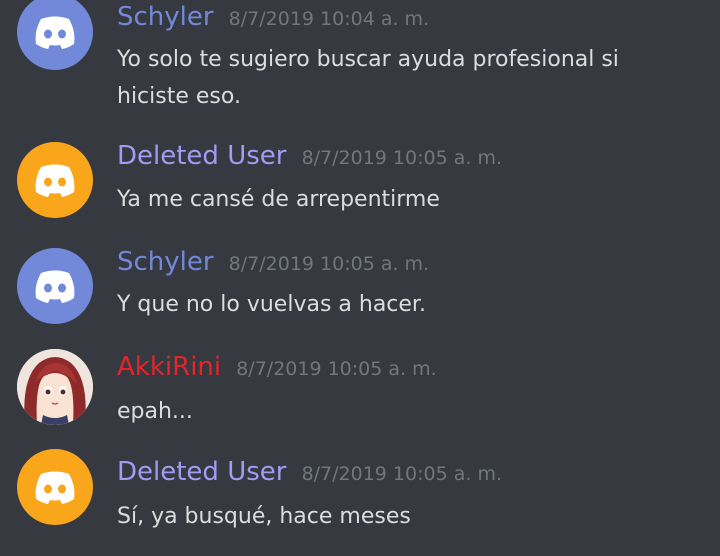 The height and width of the screenshot is (556, 720). I want to click on message-header: Schyler 8/7/2019 10:05 a. m., so click(273, 262).